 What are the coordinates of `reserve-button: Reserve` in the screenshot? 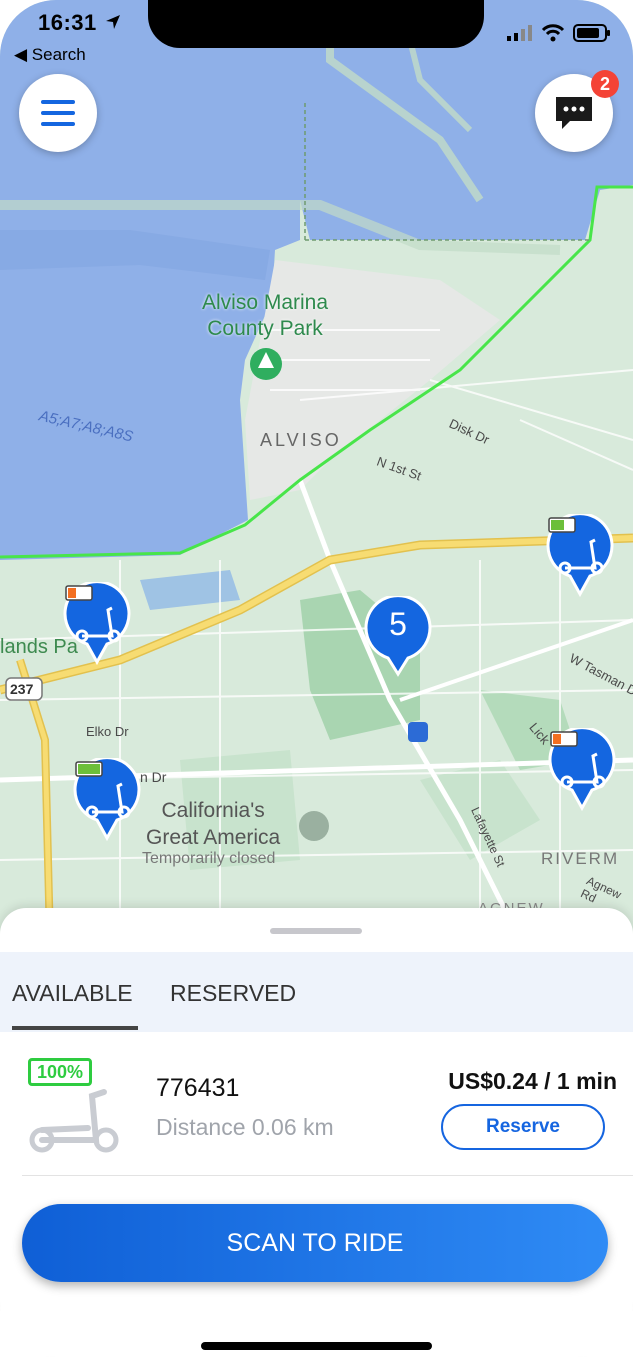 It's located at (523, 1127).